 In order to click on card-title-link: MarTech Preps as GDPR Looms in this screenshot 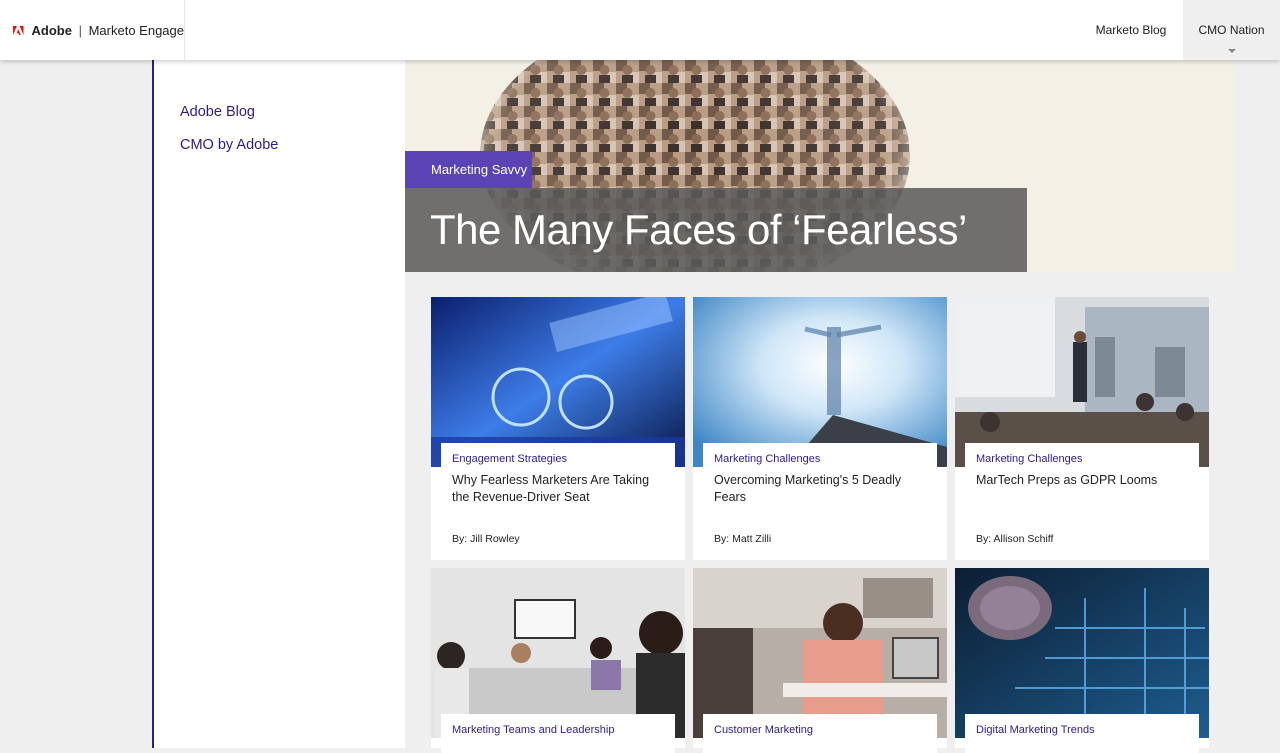, I will do `click(1082, 480)`.